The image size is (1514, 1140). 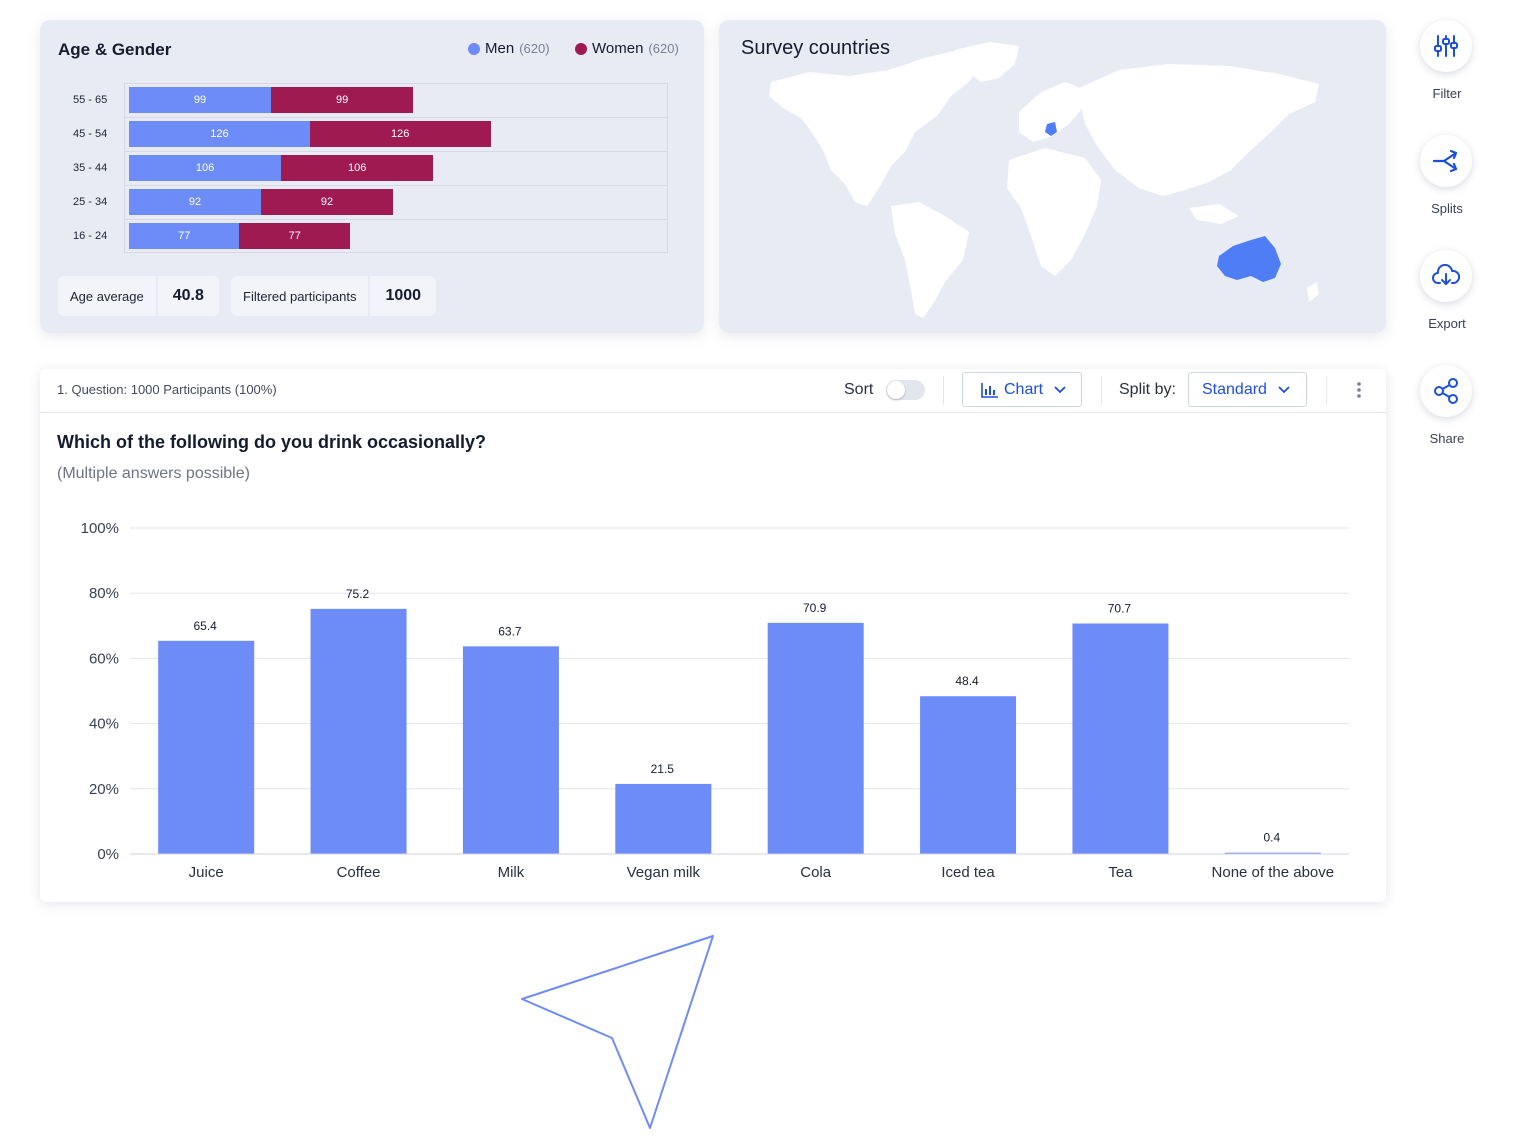 I want to click on share-label: Share, so click(x=1447, y=438).